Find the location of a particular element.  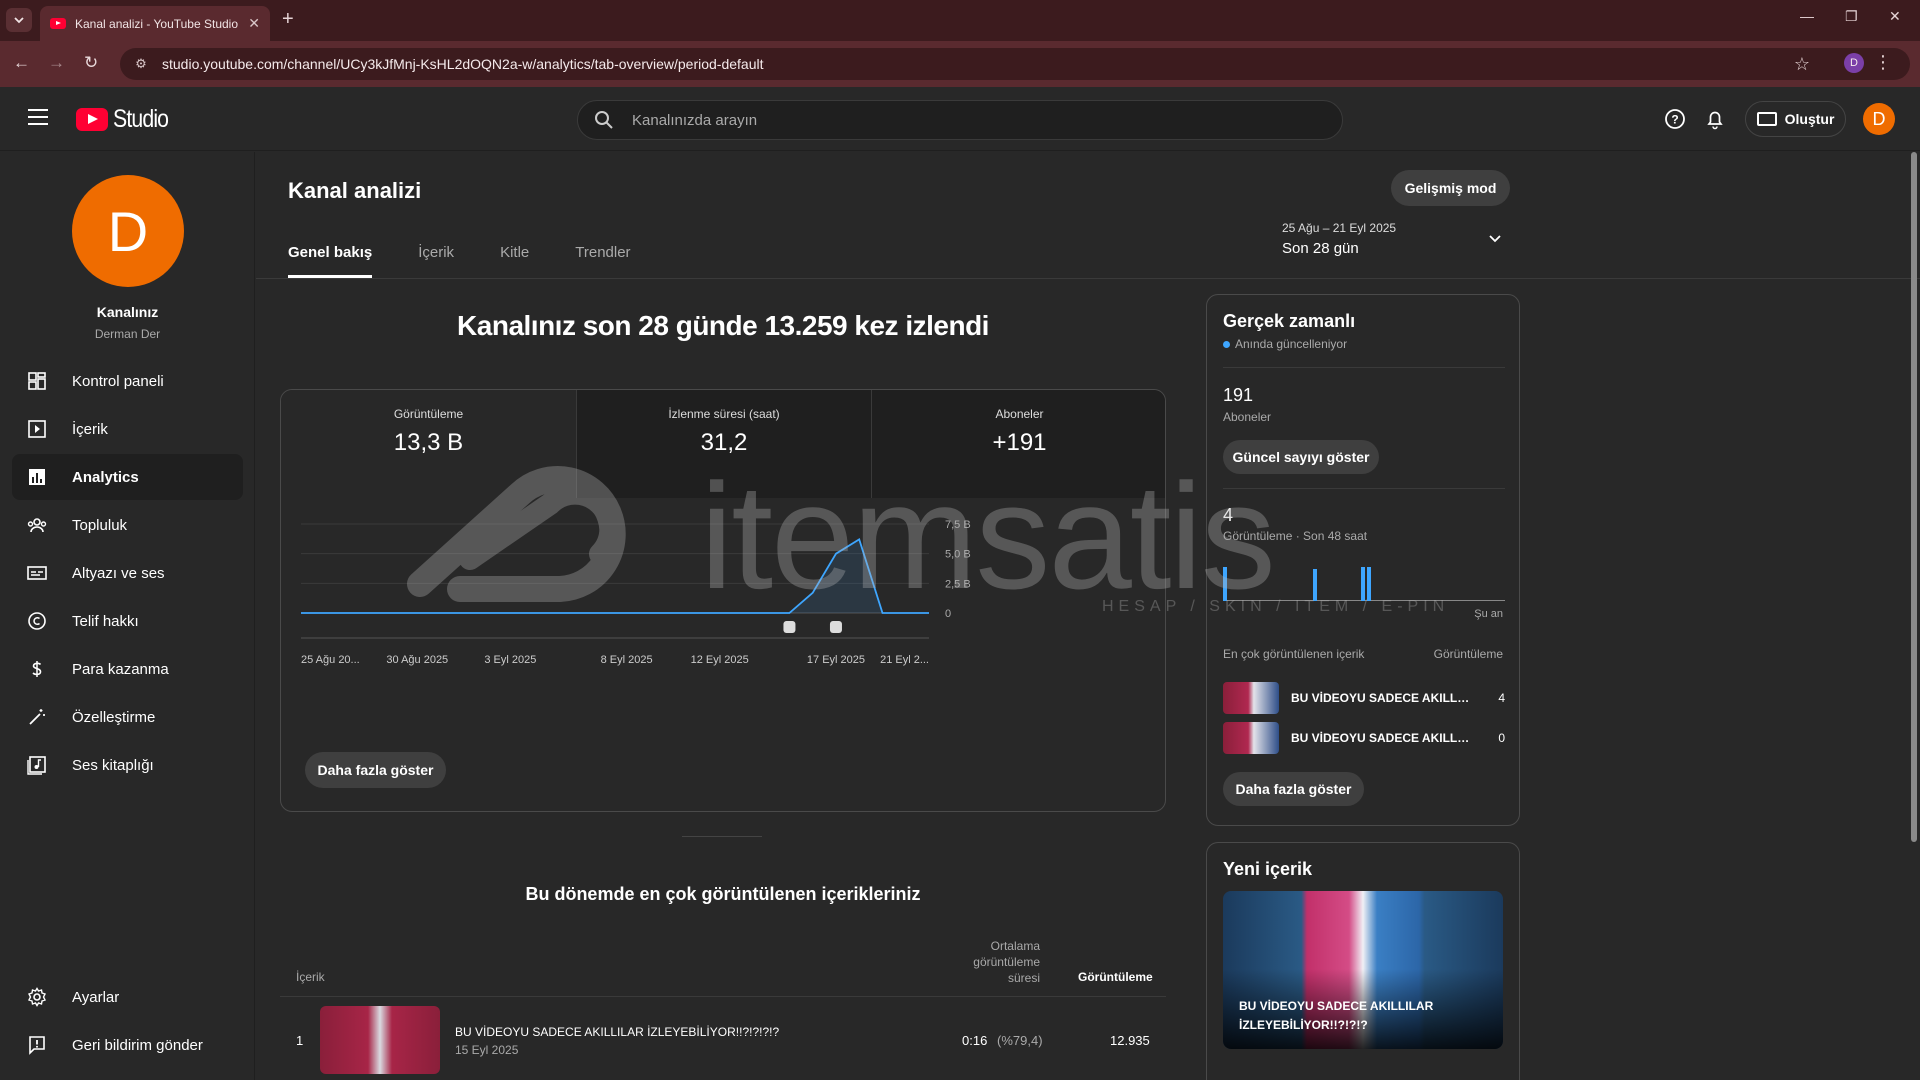

dollar-icon is located at coordinates (37, 669).